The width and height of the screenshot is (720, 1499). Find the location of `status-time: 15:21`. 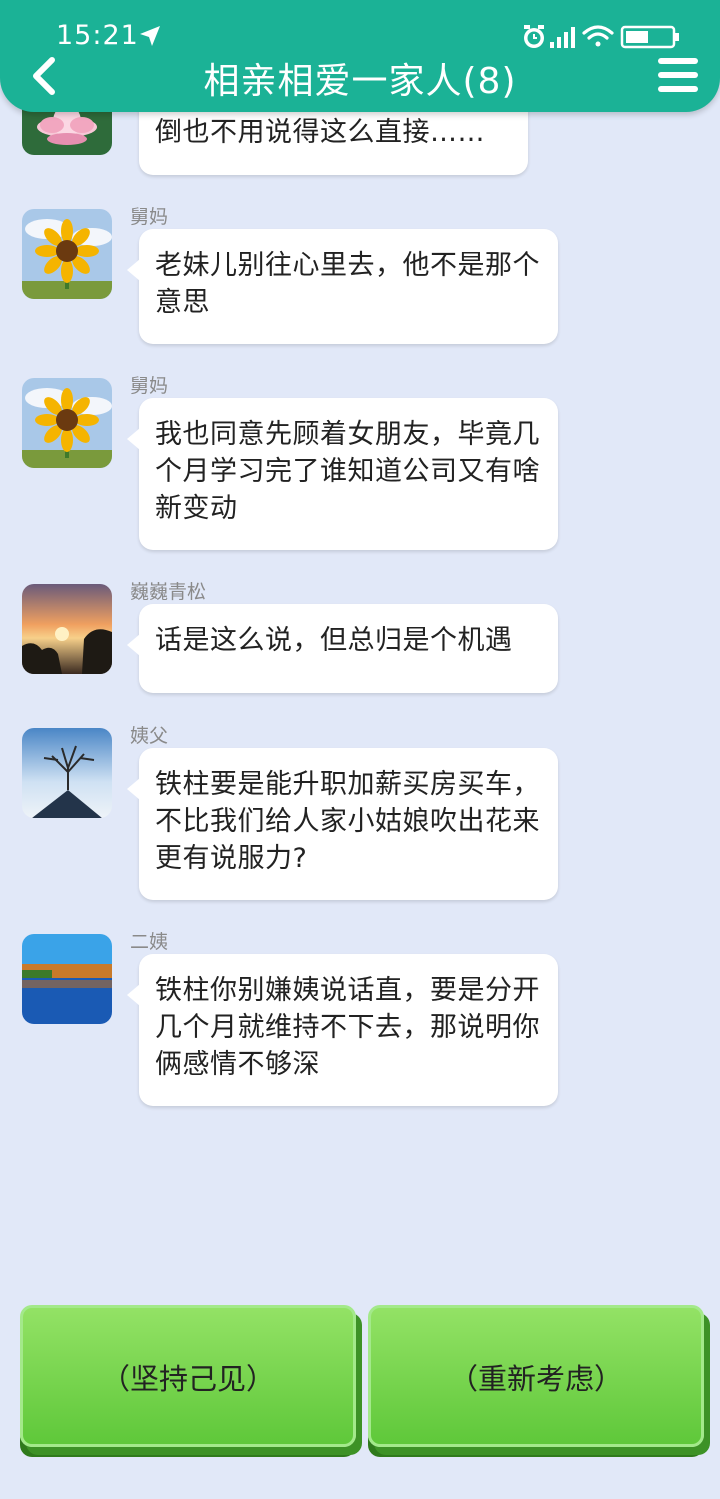

status-time: 15:21 is located at coordinates (97, 35).